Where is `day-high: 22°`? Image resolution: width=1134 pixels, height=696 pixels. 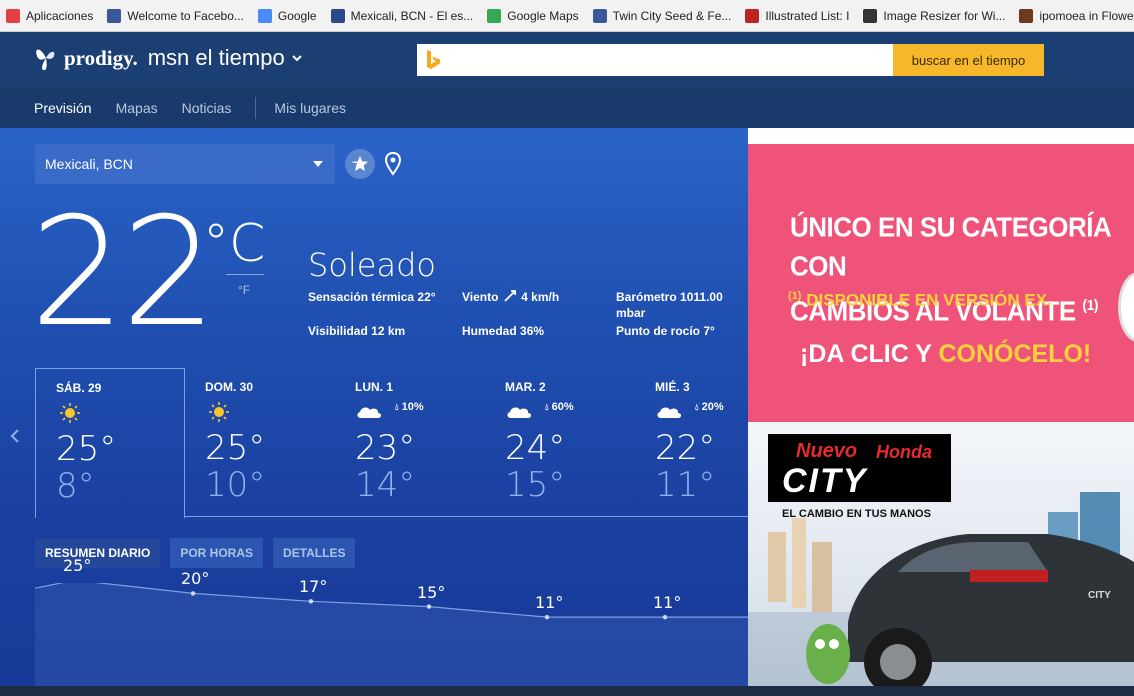
day-high: 22° is located at coordinates (685, 448).